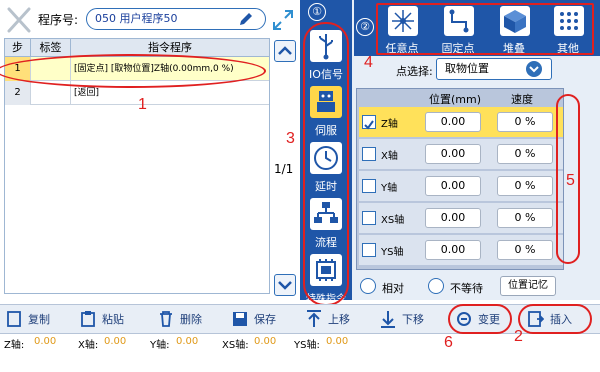 This screenshot has width=600, height=372. Describe the element at coordinates (326, 164) in the screenshot. I see `annotation-ellipse-categories` at that location.